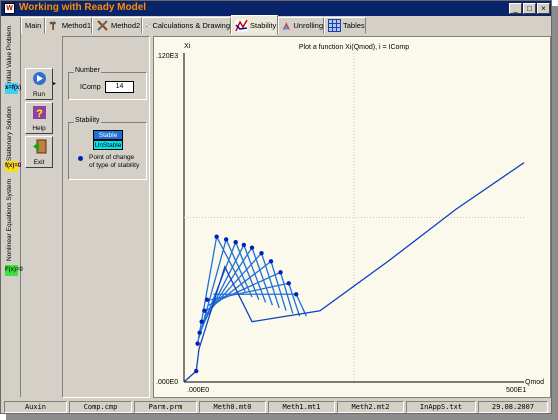  I want to click on window-title: Working with Ready Model, so click(83, 7).